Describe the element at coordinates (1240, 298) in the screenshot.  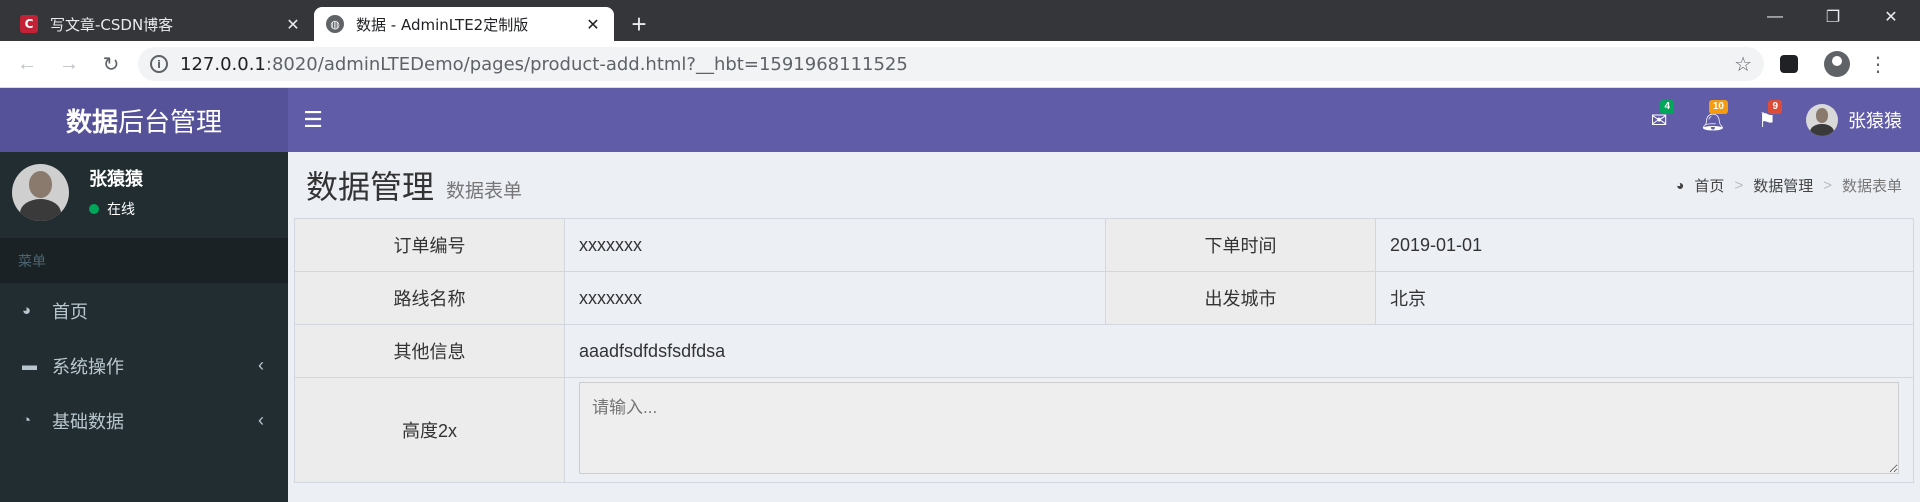
I see `city-label: 出发城市` at that location.